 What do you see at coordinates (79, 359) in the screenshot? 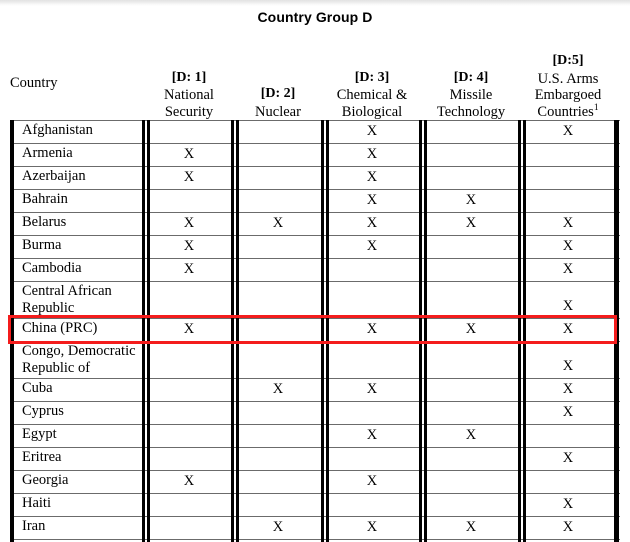
I see `country-name-cell: Congo, Democratic Republic of` at bounding box center [79, 359].